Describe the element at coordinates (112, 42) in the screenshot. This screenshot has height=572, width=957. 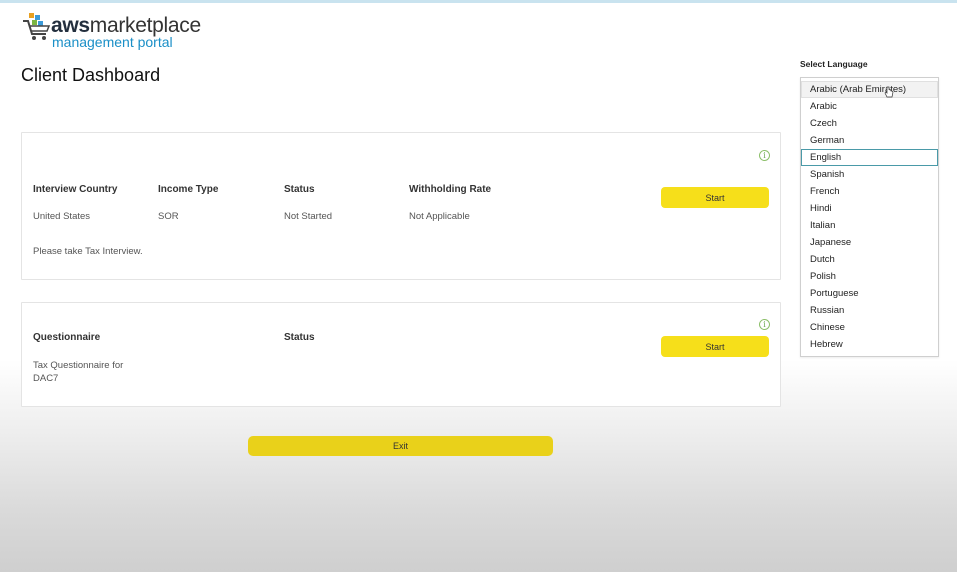
I see `logo-subtitle: management portal` at that location.